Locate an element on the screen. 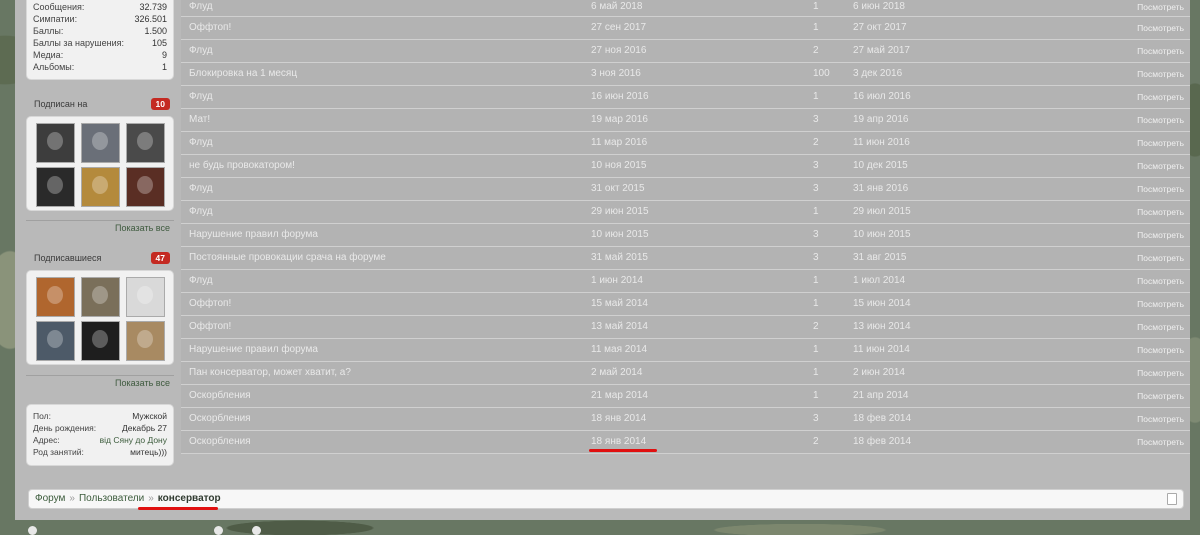  following-header: Подписан на 10 is located at coordinates (100, 104).